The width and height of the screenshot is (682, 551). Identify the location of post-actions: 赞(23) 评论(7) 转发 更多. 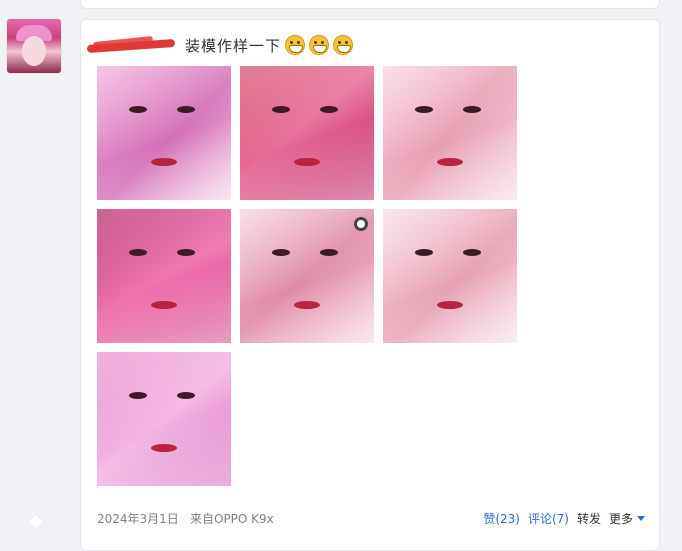
(564, 518).